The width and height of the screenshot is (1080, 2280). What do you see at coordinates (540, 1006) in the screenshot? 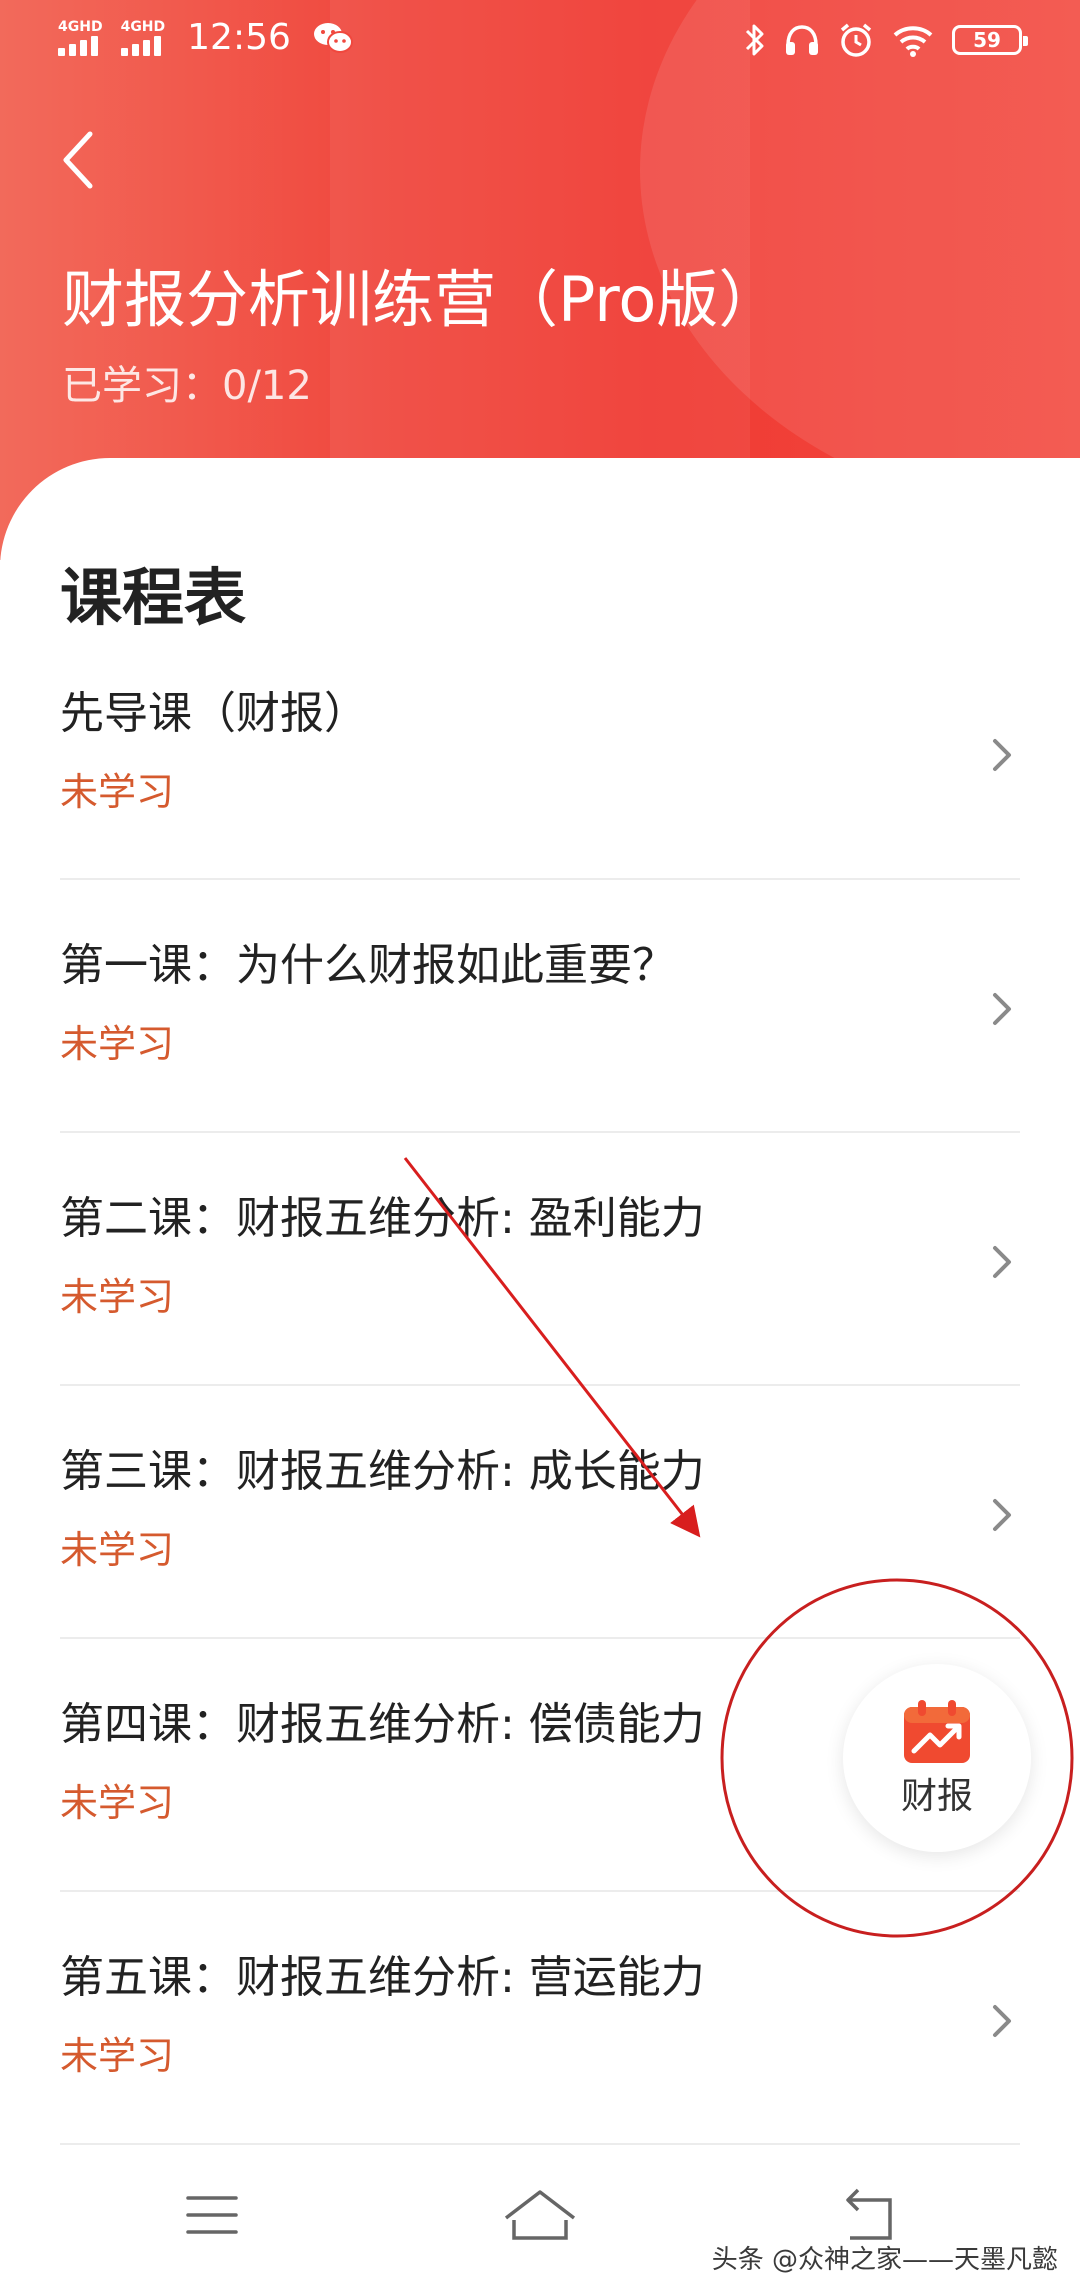
I see `lesson-item: 第一课：为什么财报如此重要？ 未学习` at bounding box center [540, 1006].